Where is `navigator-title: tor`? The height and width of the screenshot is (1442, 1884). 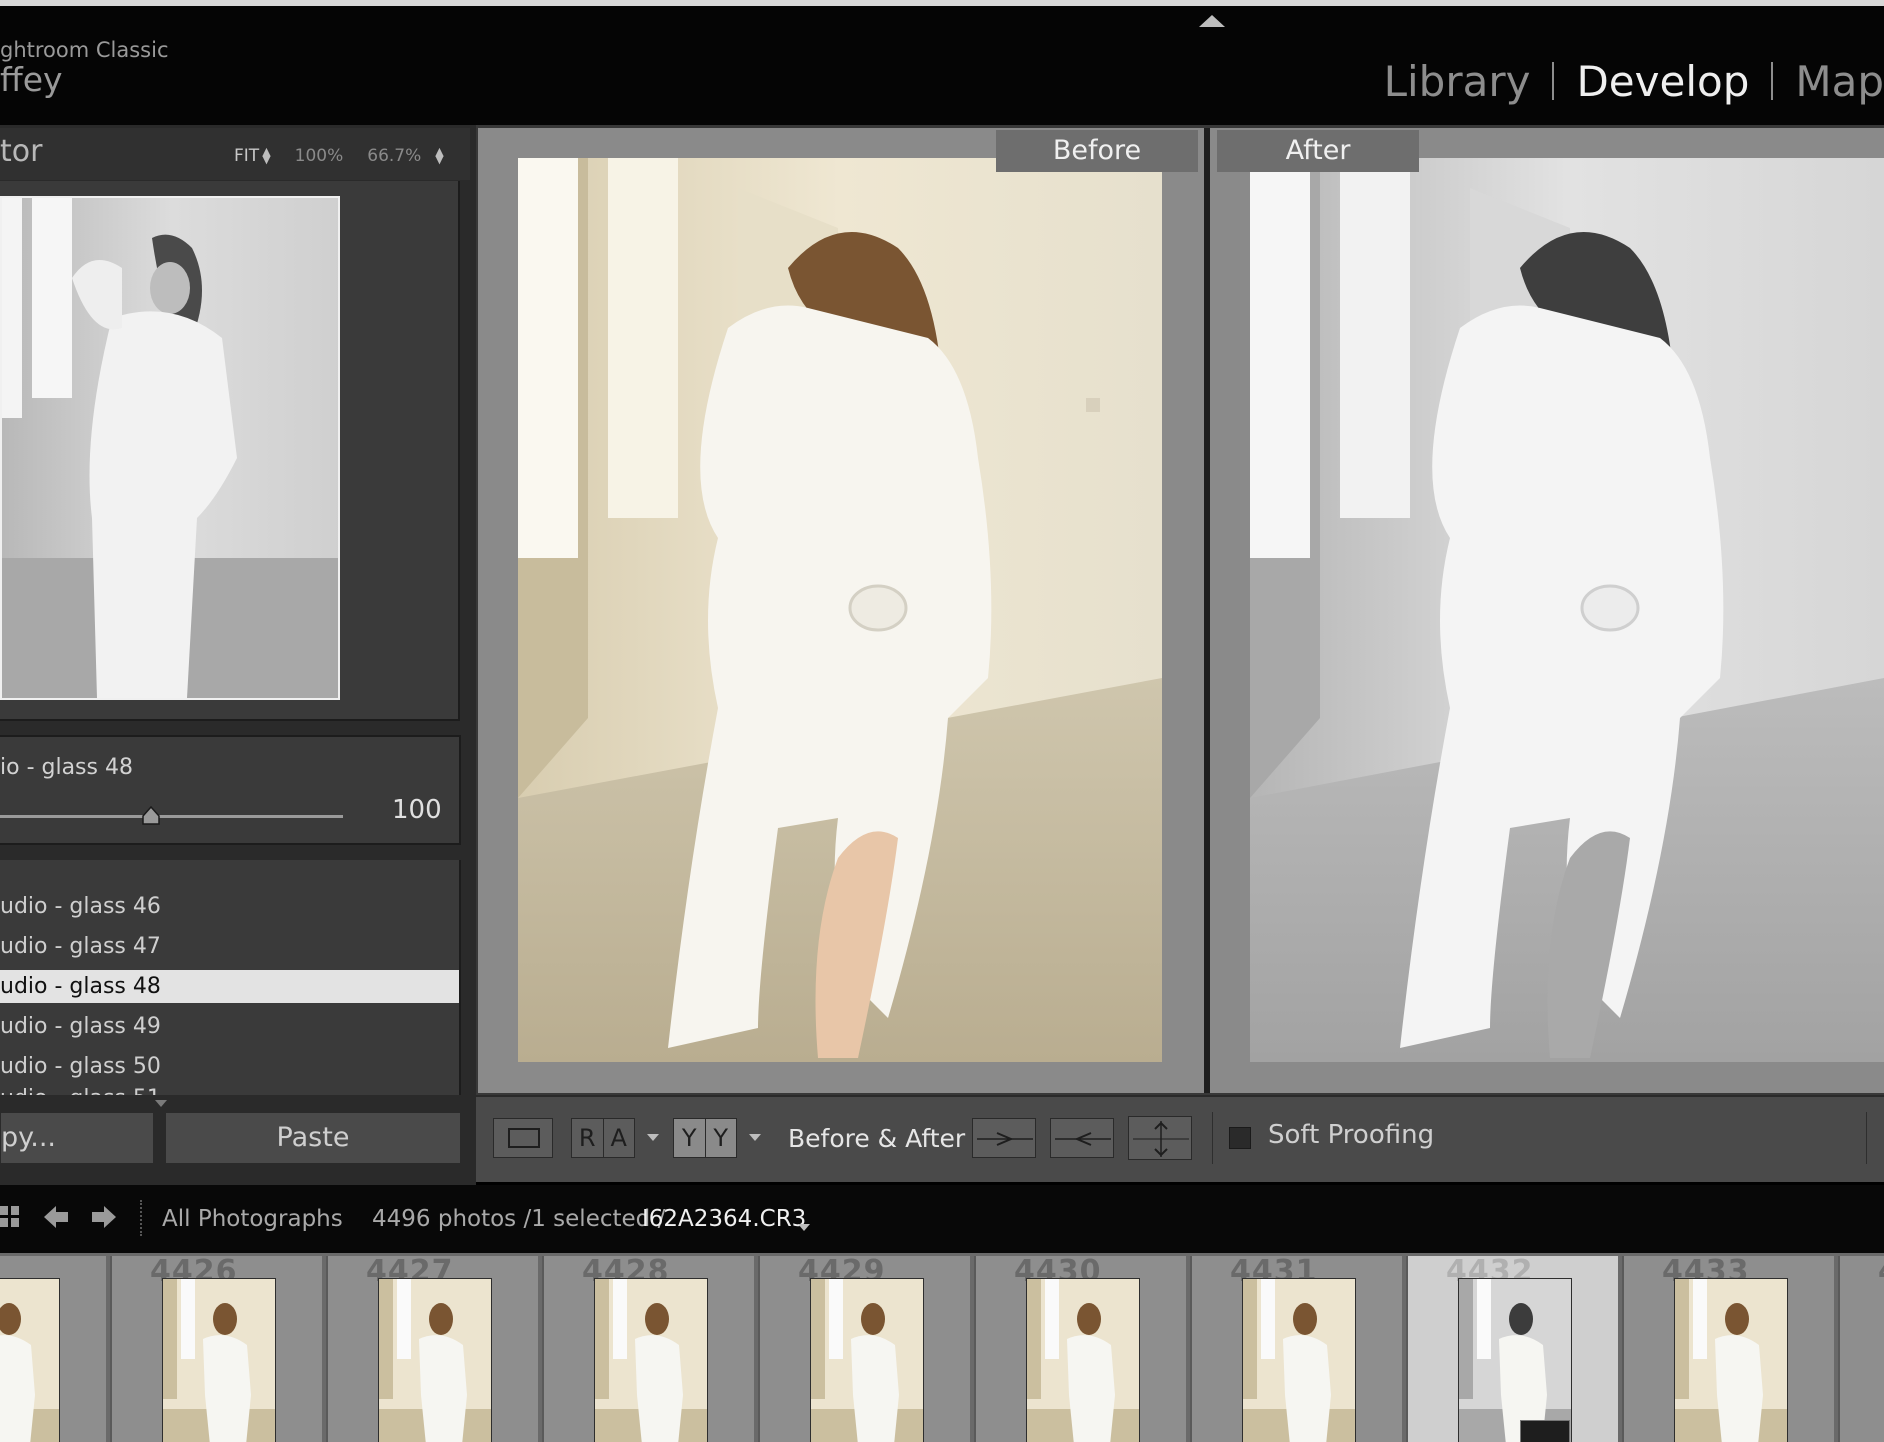
navigator-title: tor is located at coordinates (21, 151).